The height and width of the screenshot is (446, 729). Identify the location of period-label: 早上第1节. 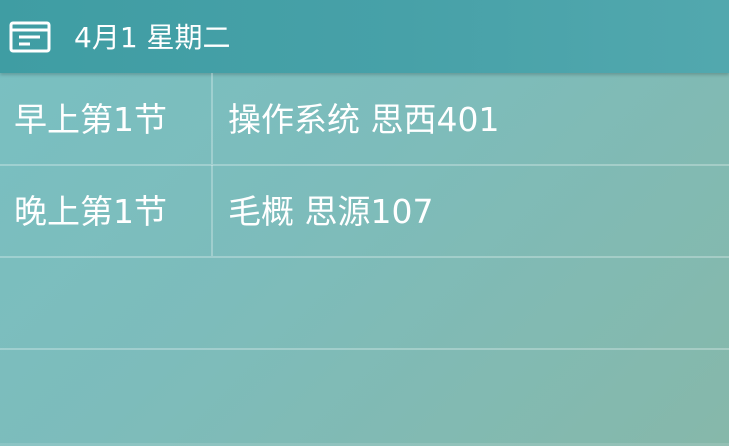
(90, 119).